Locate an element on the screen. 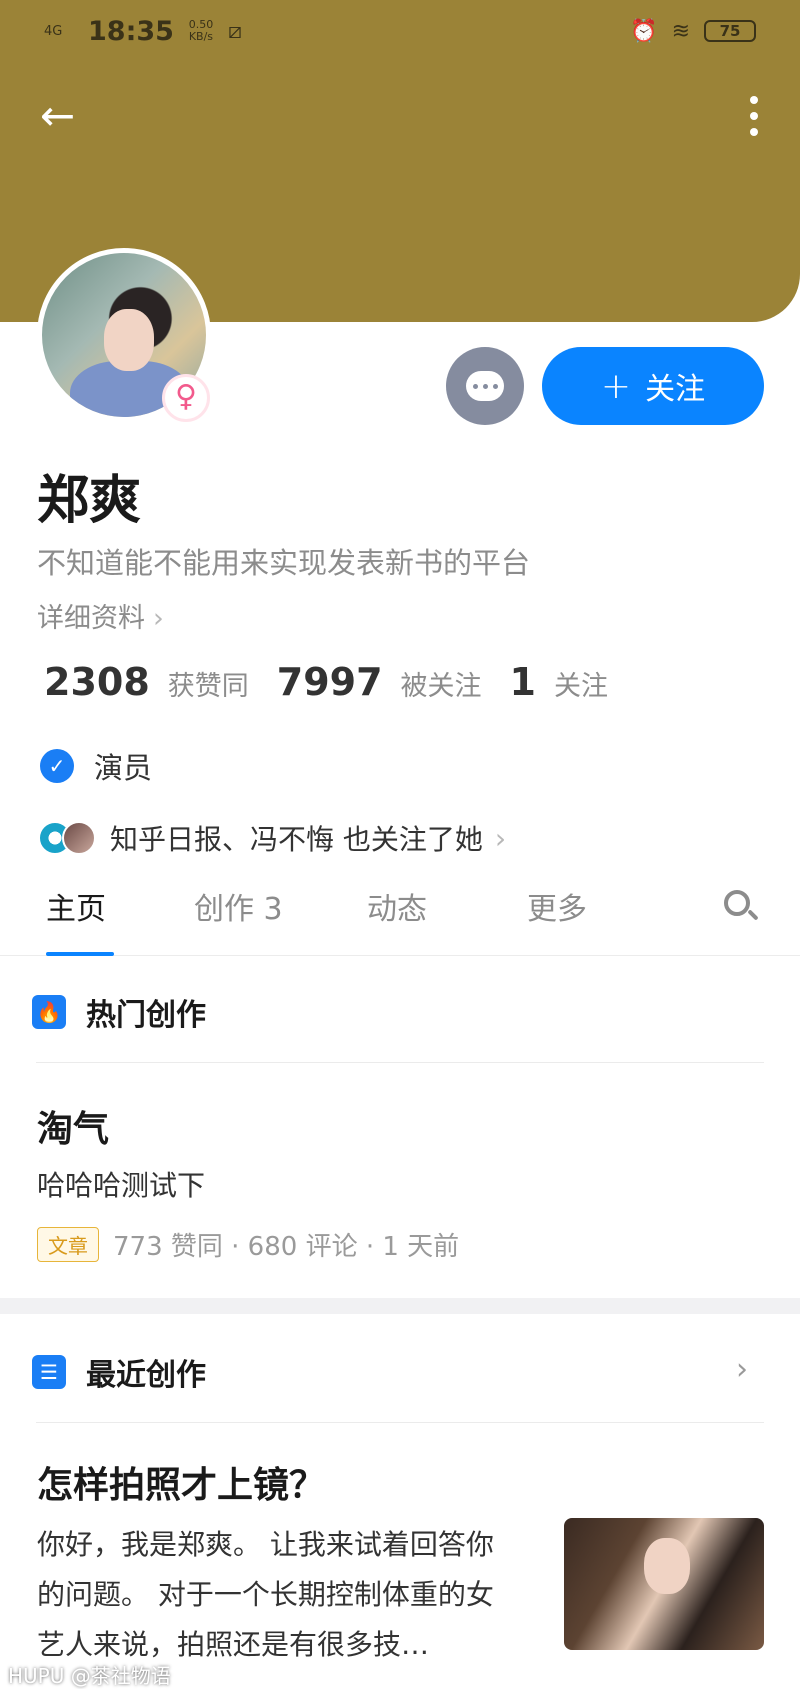 The width and height of the screenshot is (800, 1689). follow-button: + 关注 is located at coordinates (653, 386).